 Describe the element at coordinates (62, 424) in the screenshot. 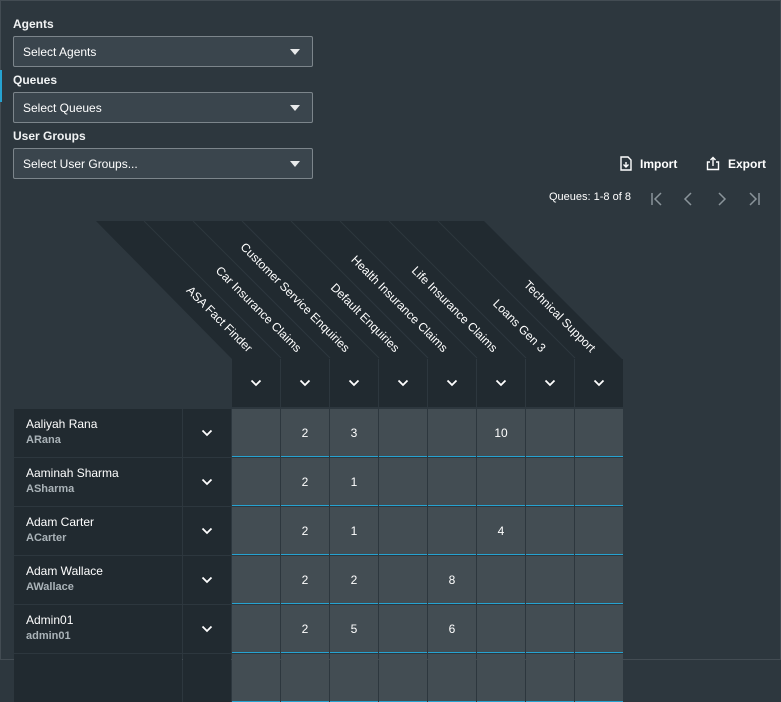

I see `agent-name: Aaliyah Rana` at that location.